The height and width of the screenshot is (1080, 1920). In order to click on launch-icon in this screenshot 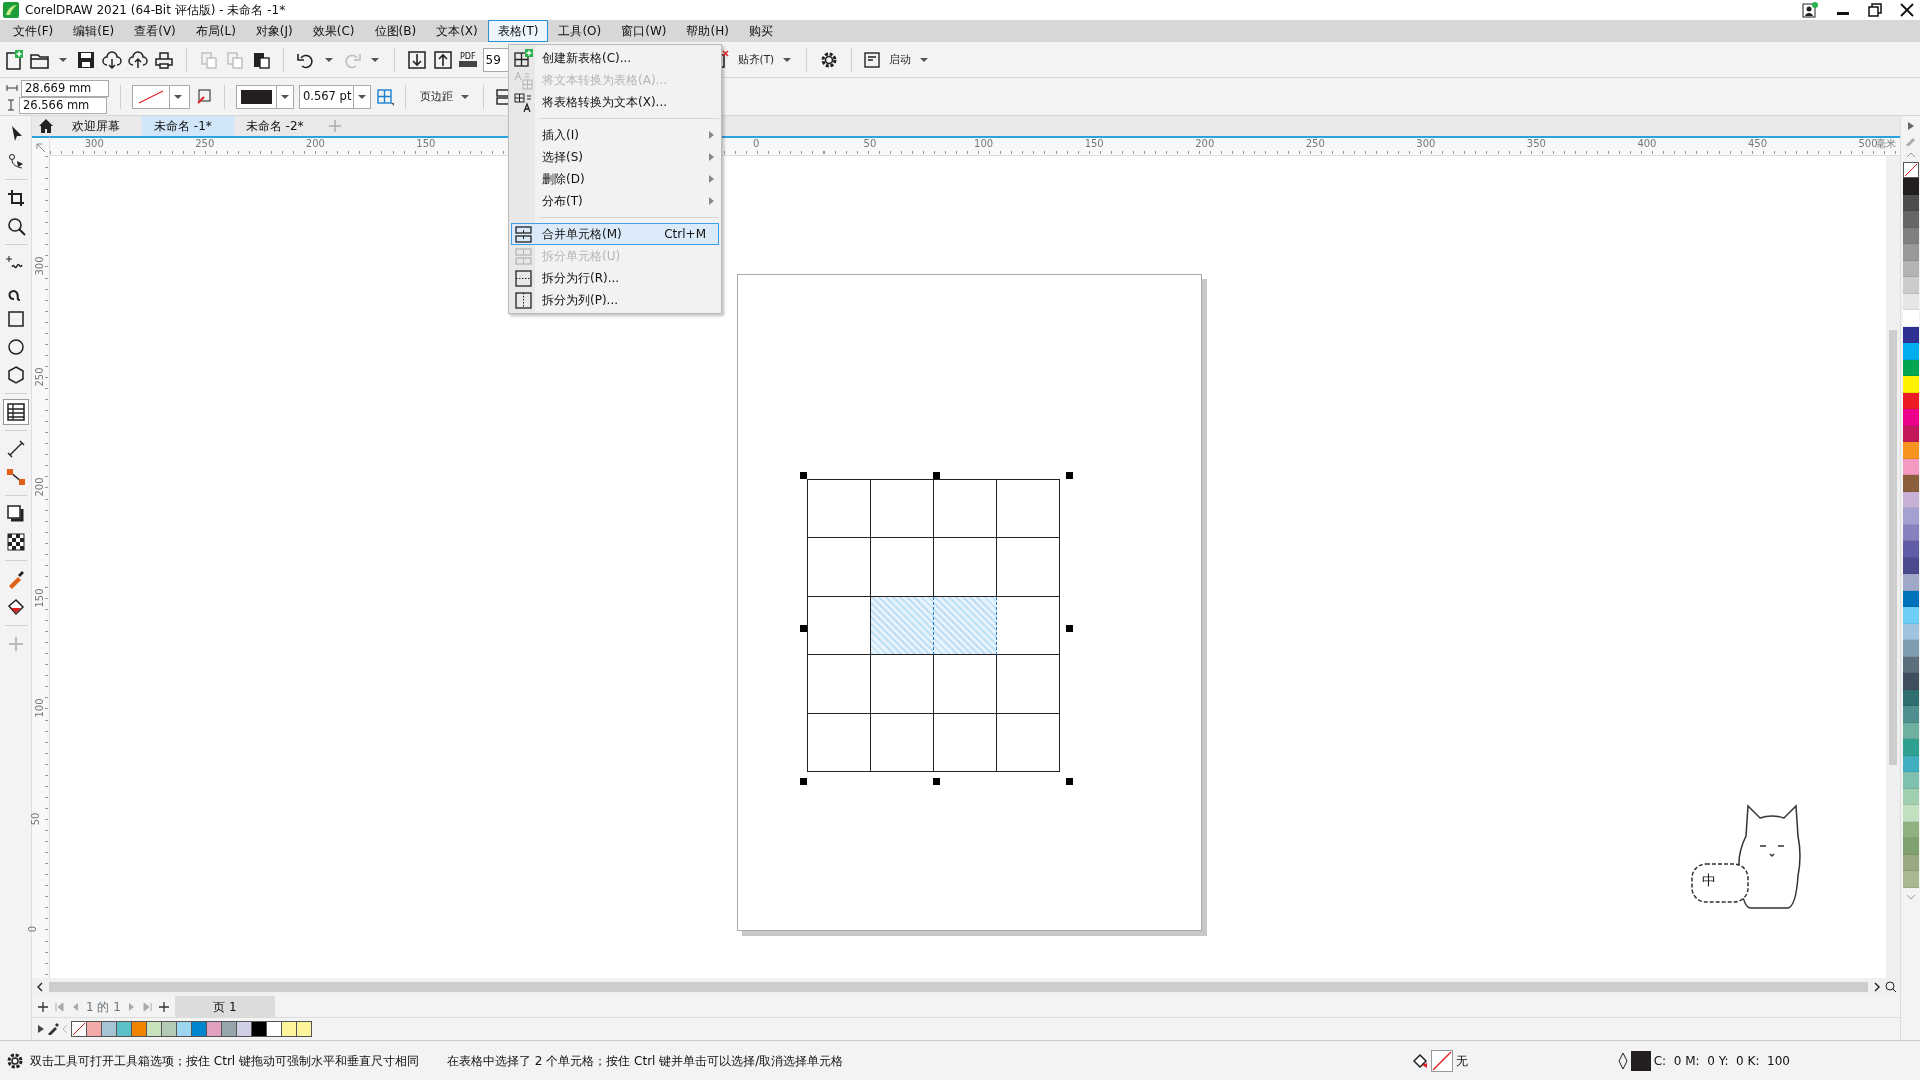, I will do `click(872, 59)`.